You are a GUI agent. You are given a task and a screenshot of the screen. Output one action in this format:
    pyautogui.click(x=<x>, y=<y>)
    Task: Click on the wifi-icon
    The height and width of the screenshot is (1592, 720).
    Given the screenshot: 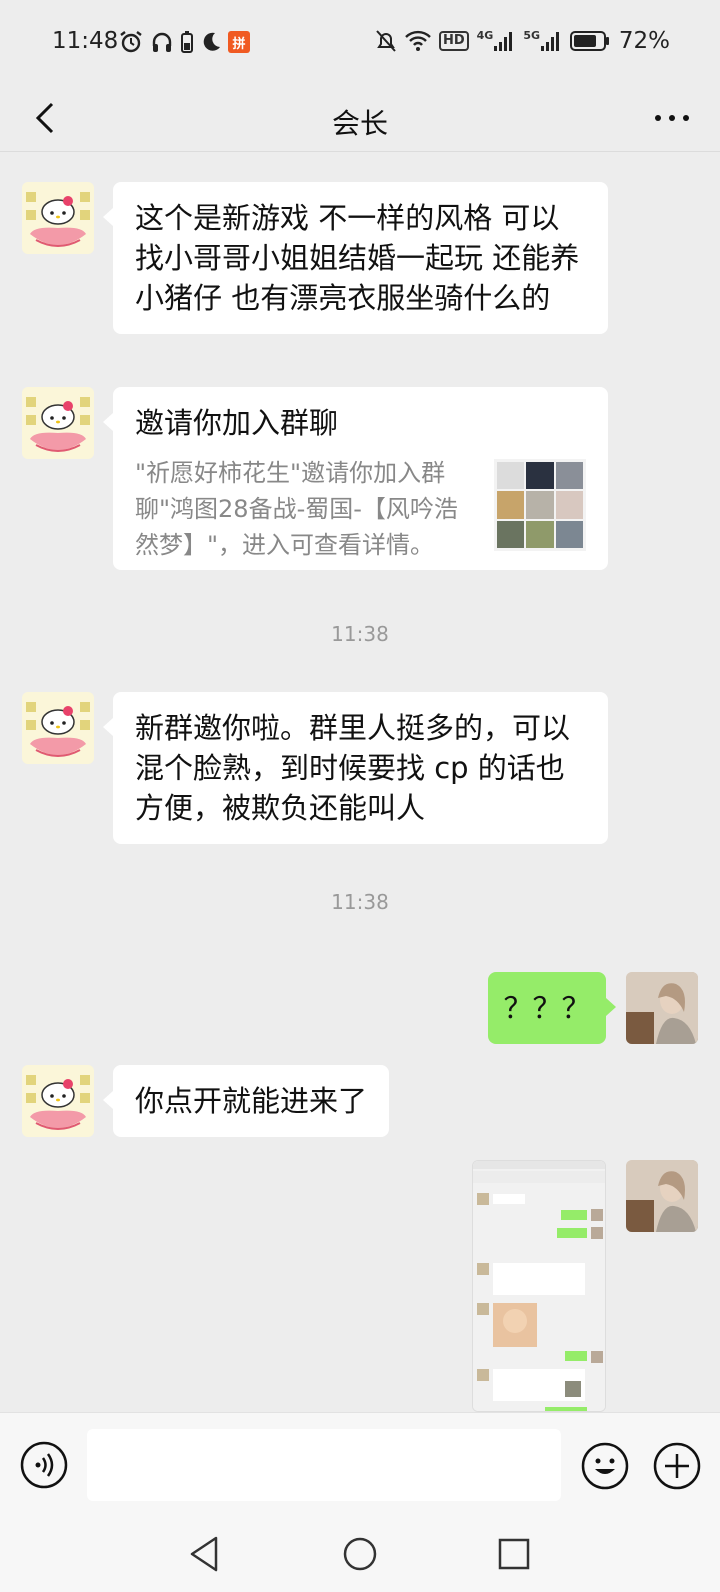 What is the action you would take?
    pyautogui.click(x=418, y=41)
    